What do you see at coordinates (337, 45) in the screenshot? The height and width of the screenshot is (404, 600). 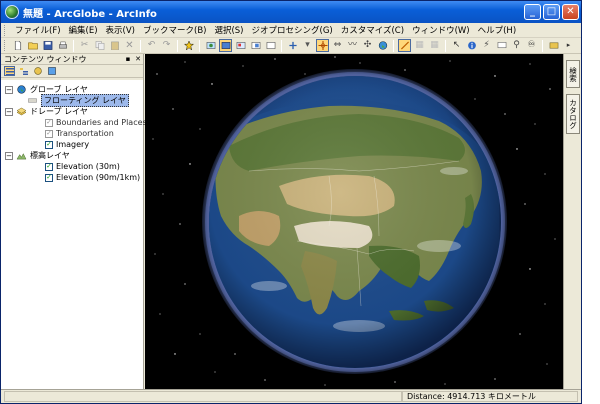 I see `zoom-icon: ⇔` at bounding box center [337, 45].